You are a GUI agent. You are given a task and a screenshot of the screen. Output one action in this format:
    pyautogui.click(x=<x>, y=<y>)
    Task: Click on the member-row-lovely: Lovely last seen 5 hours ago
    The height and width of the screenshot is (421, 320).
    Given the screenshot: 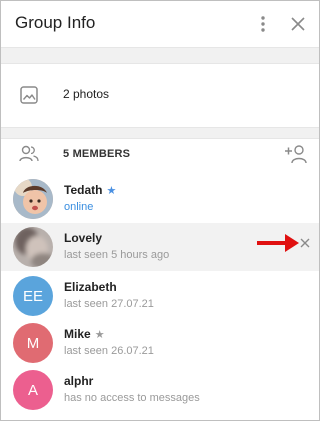 What is the action you would take?
    pyautogui.click(x=160, y=247)
    